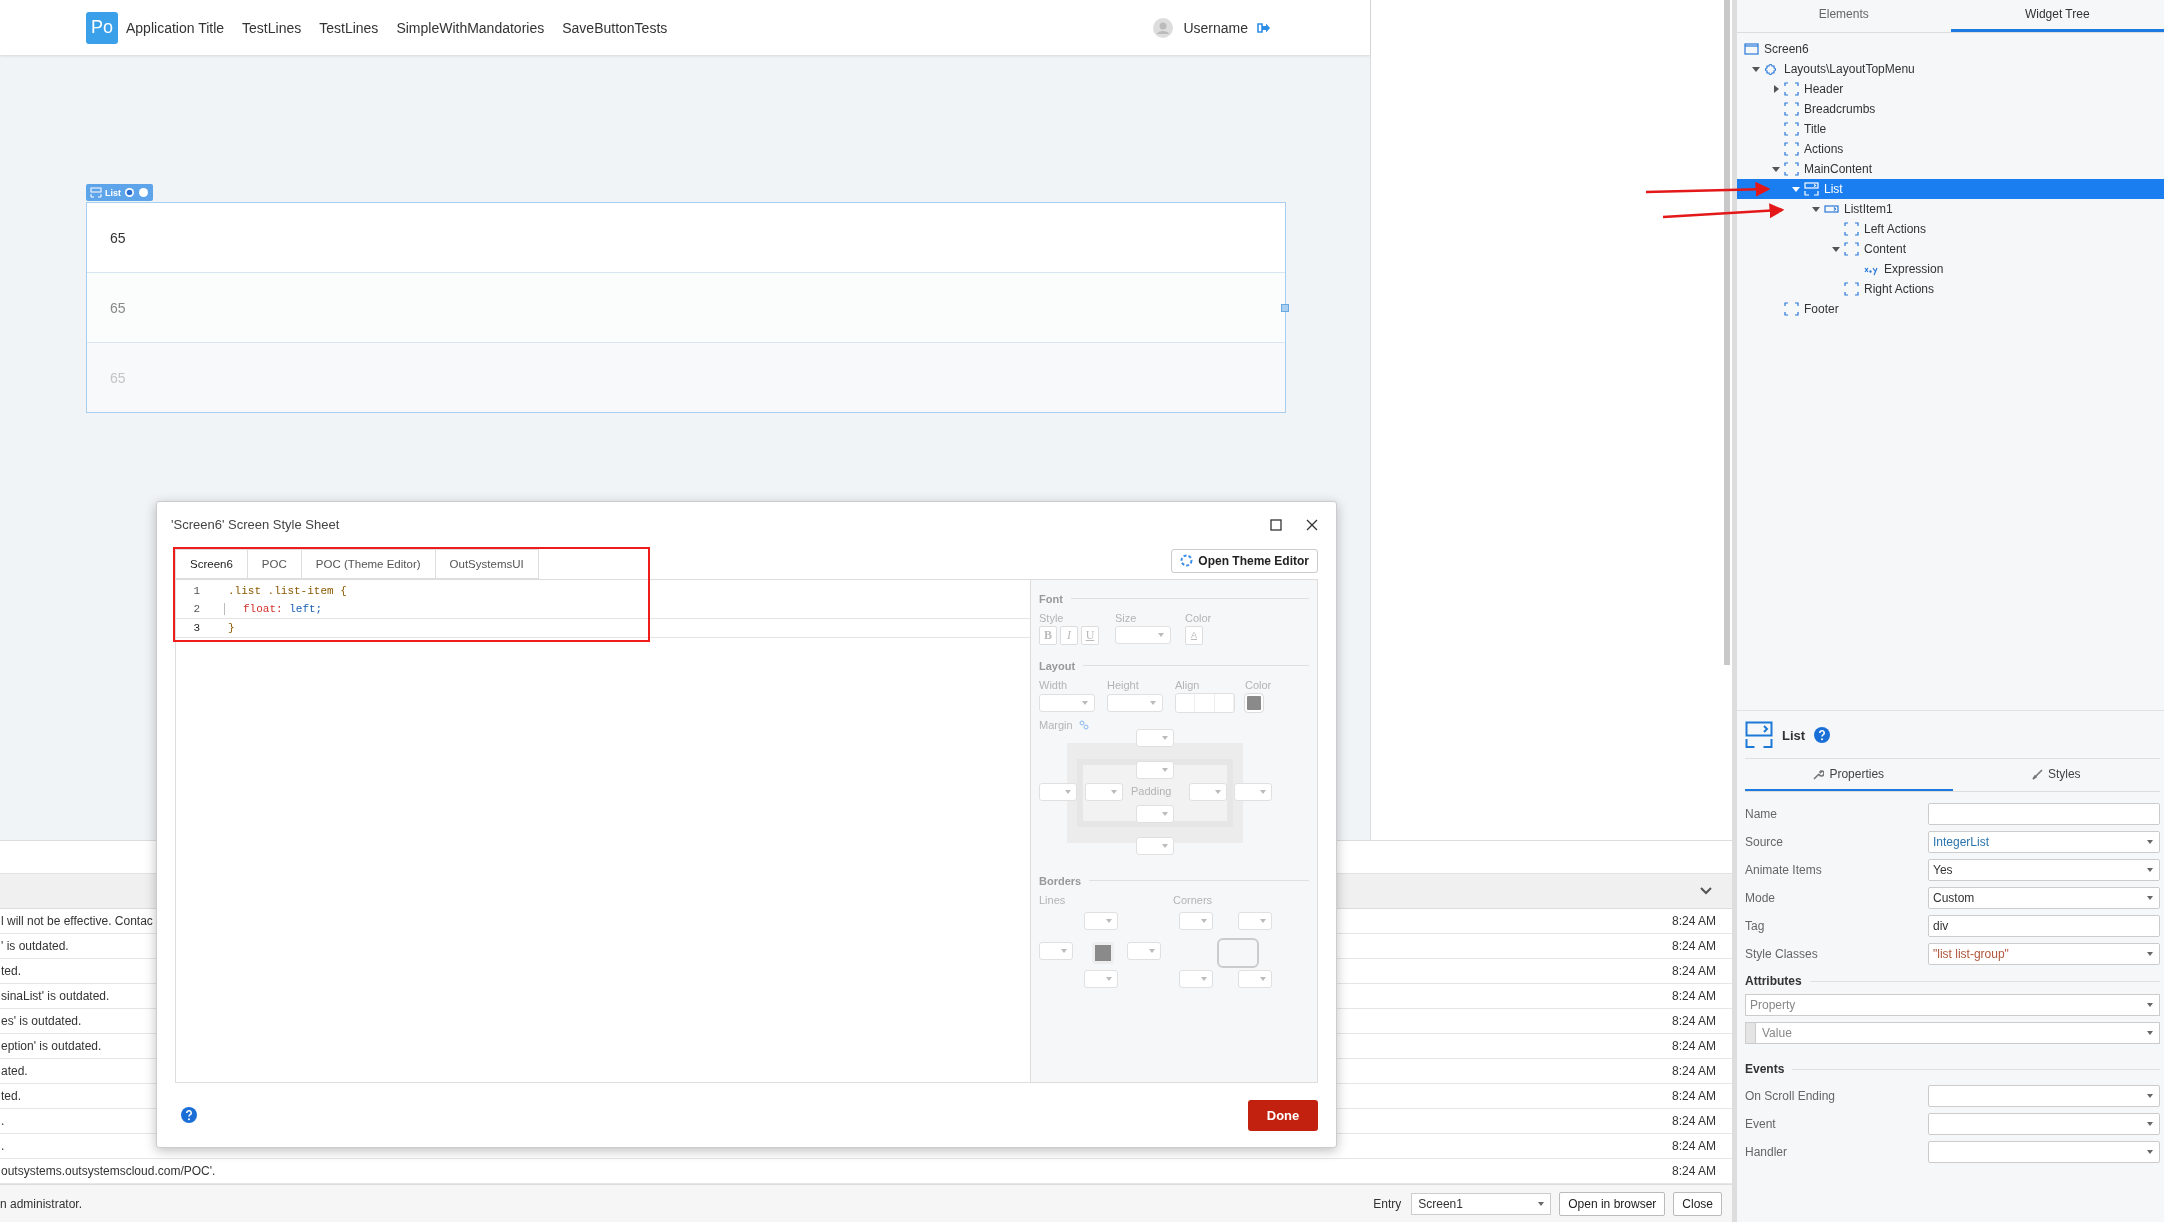  What do you see at coordinates (2057, 16) in the screenshot?
I see `panel-tab: Widget Tree` at bounding box center [2057, 16].